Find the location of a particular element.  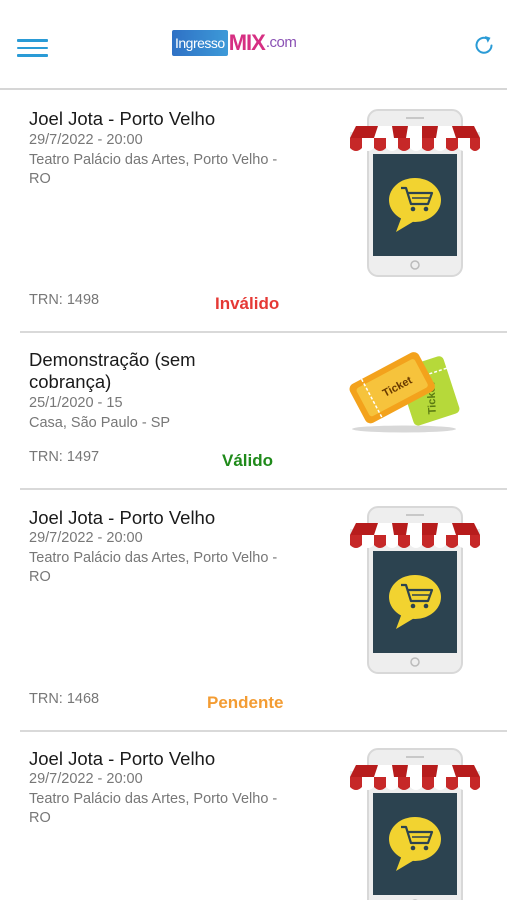

ingressomix-logo: Ingresso MIX .com is located at coordinates (234, 43).